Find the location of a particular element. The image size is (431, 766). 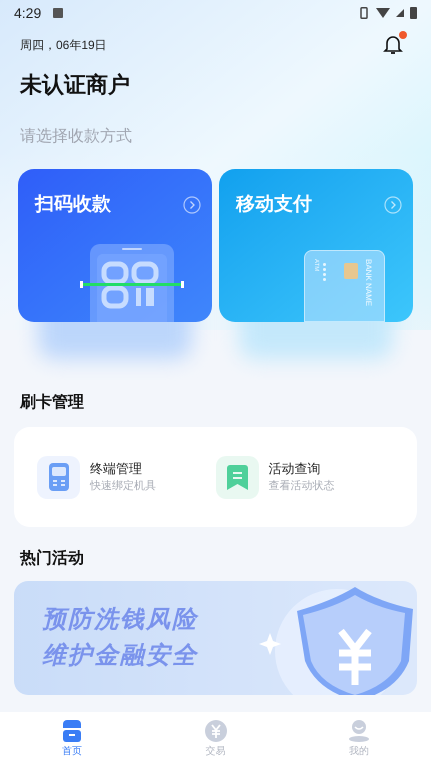

activity-banner: 预防洗钱风险 维护金融安全 is located at coordinates (215, 638).